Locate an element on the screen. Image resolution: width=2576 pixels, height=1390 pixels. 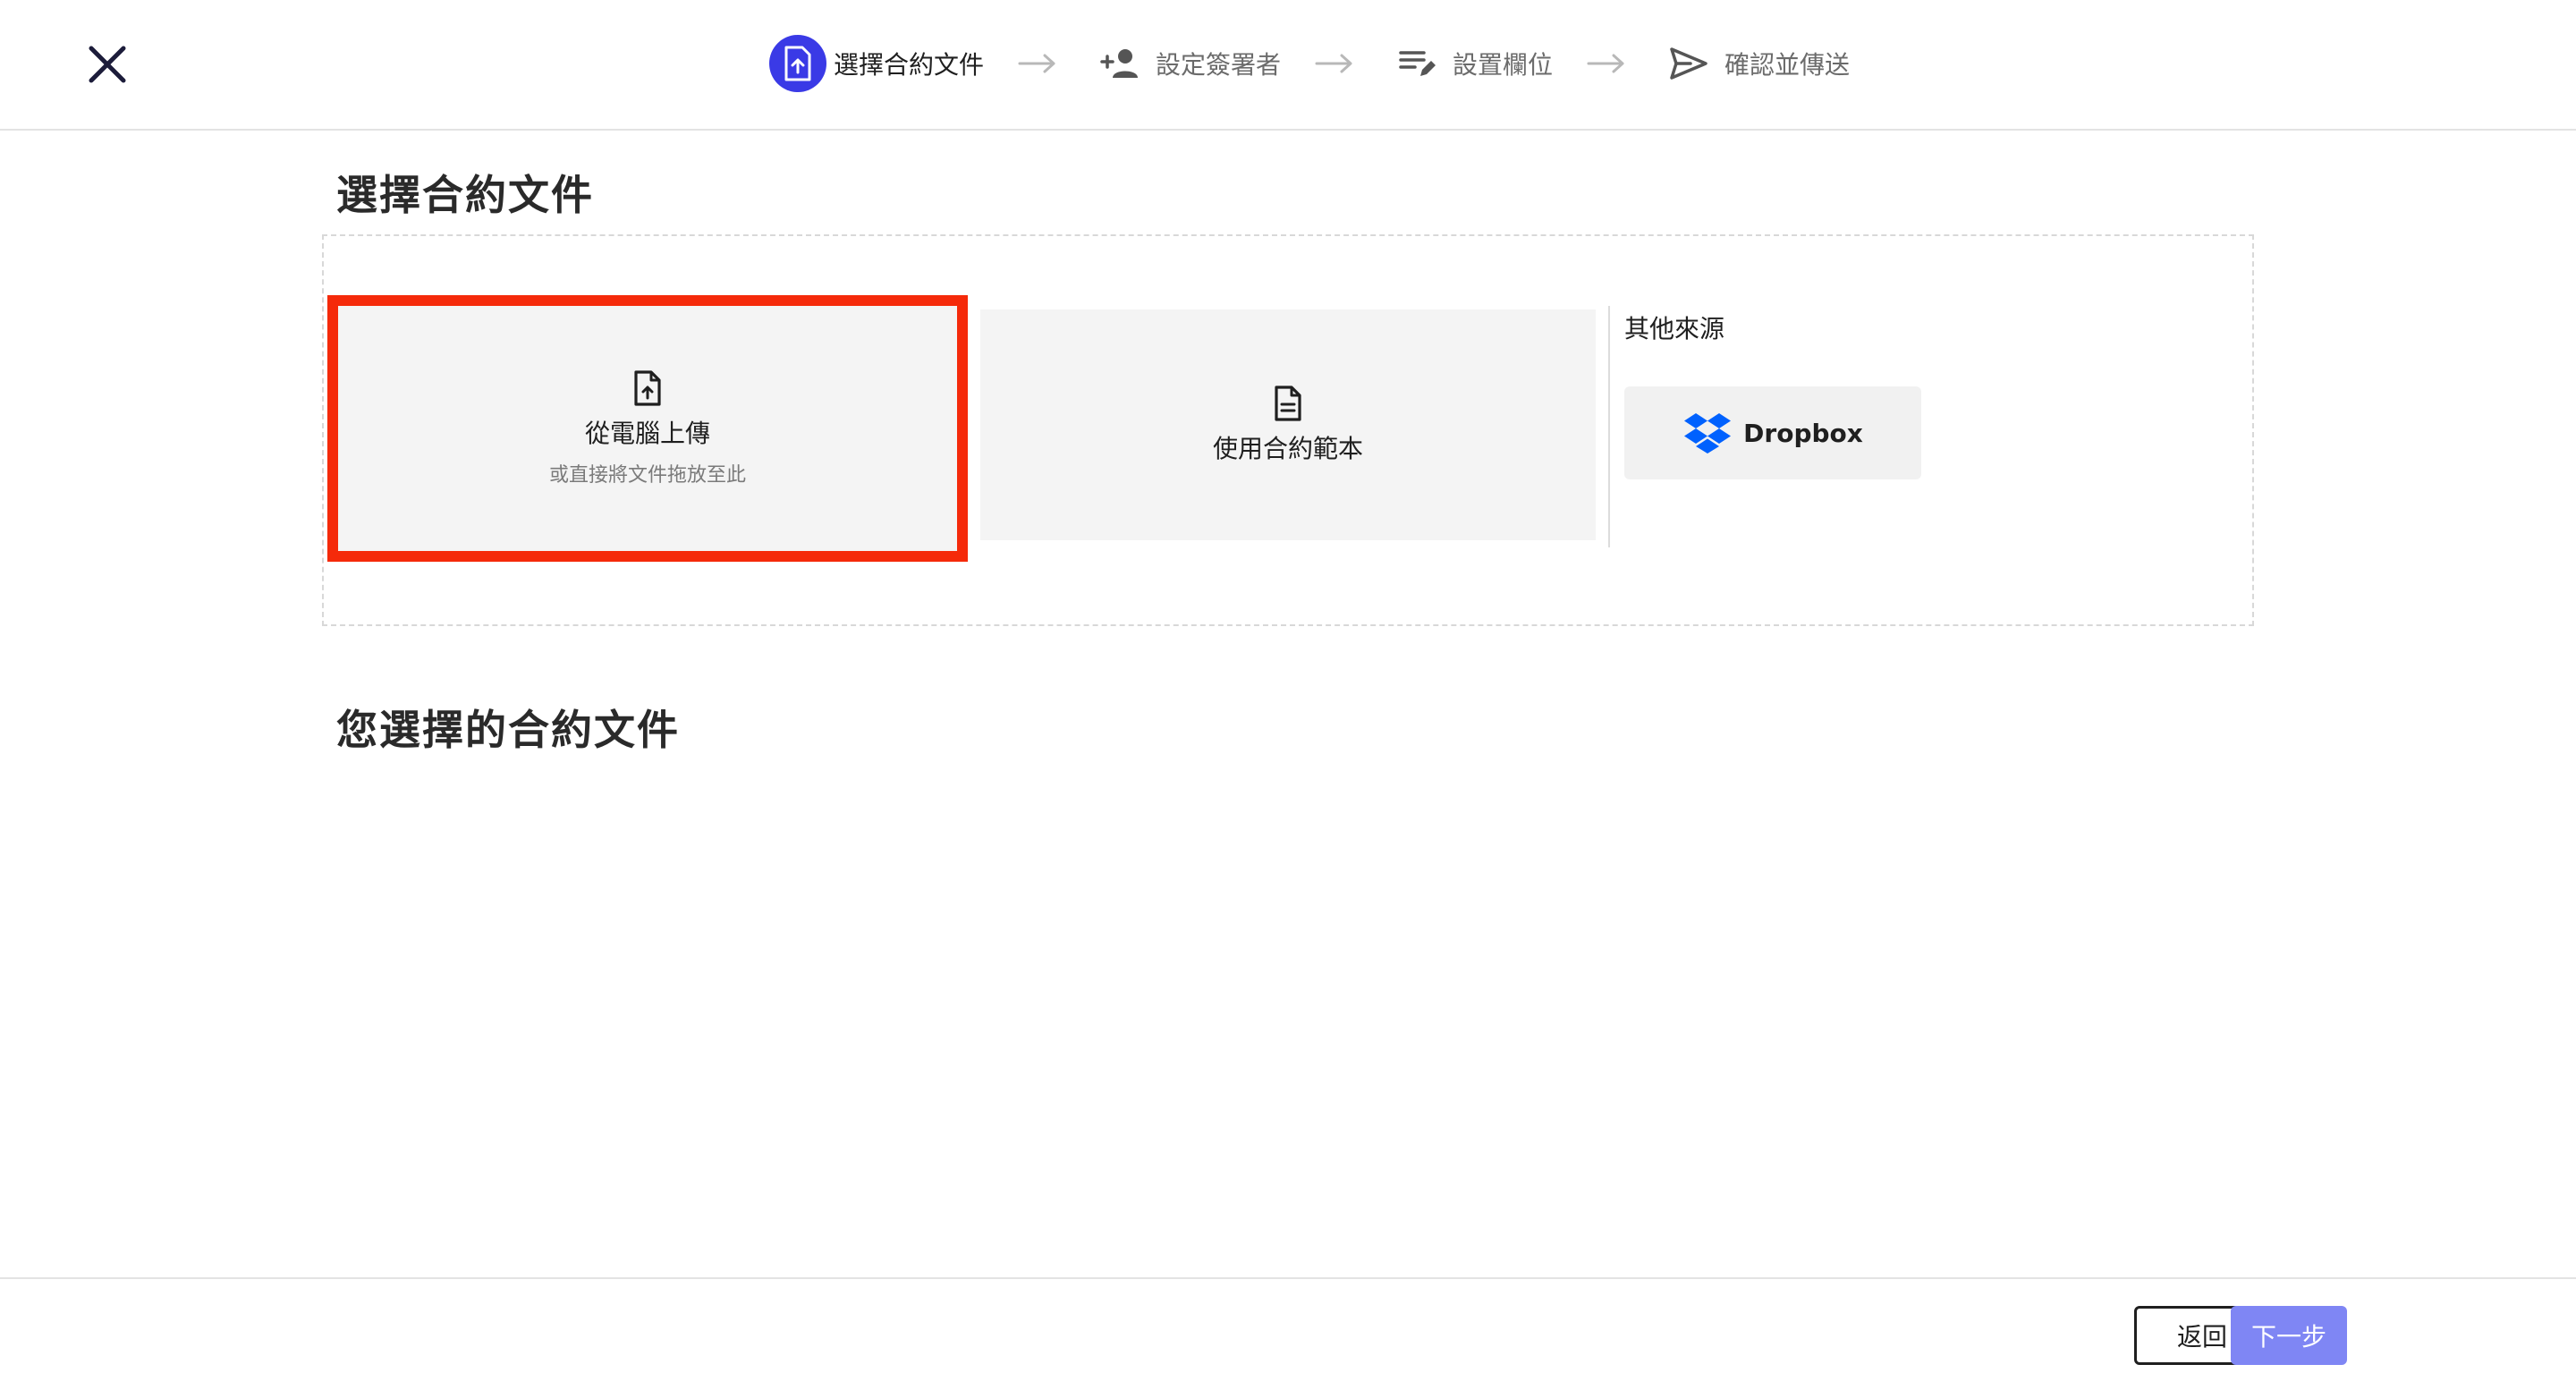
page-title: 選擇合約文件 is located at coordinates (465, 195).